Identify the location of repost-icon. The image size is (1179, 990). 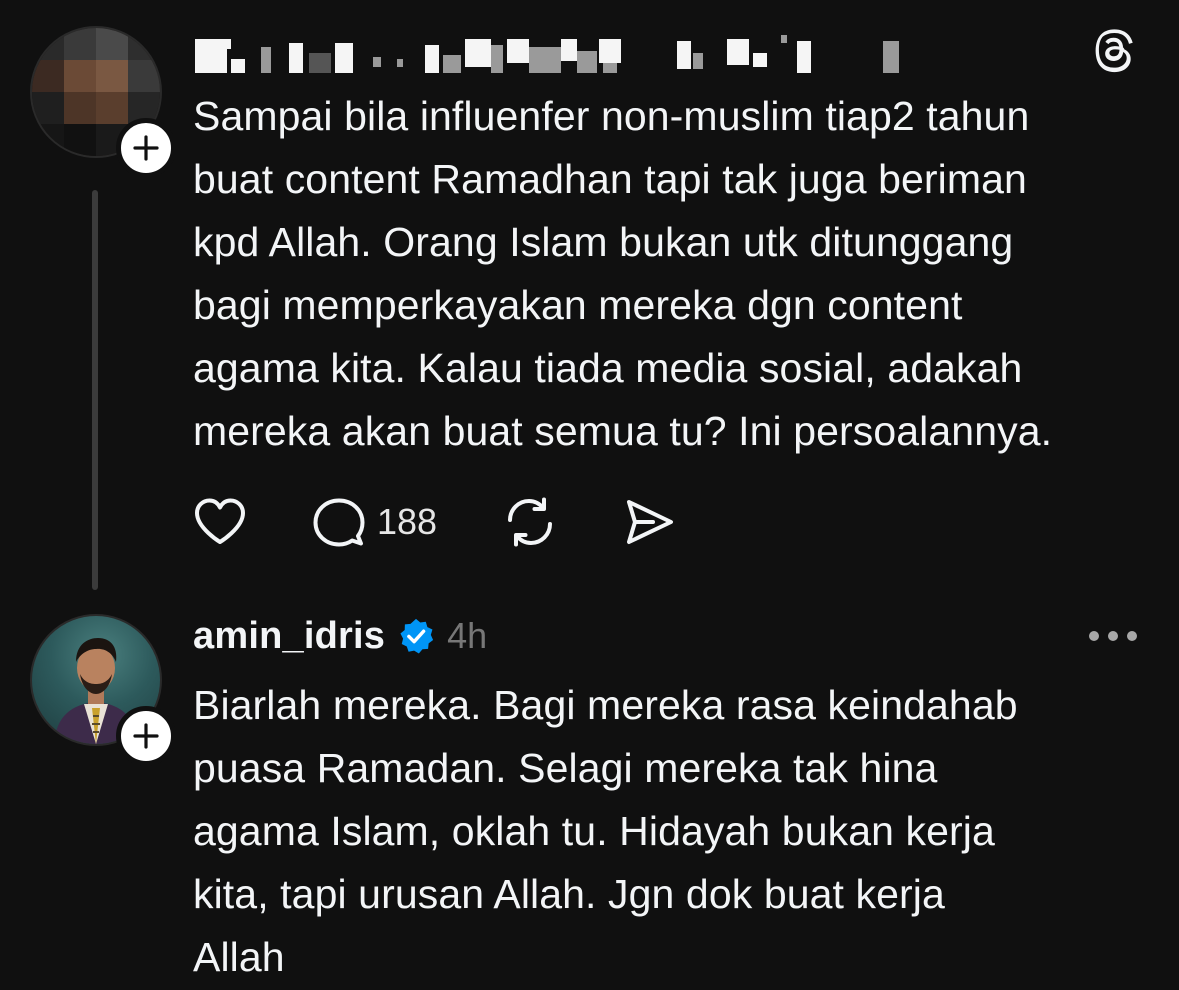
(530, 522).